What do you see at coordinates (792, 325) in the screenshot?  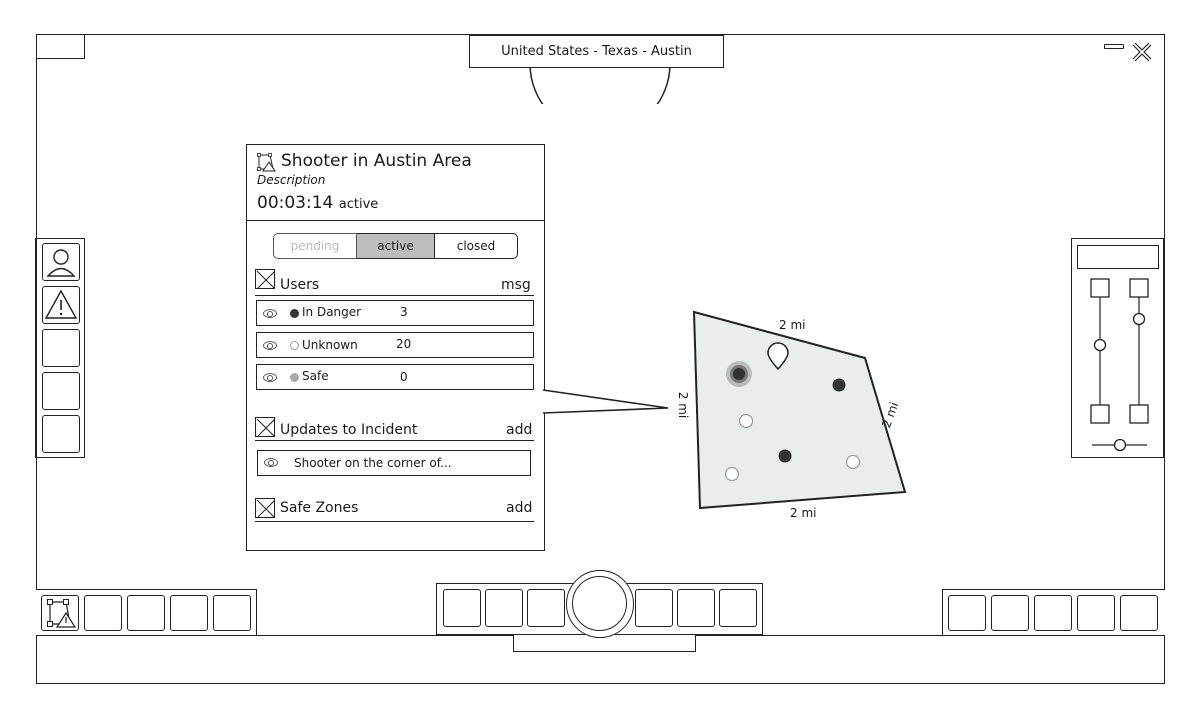 I see `edge-label-top: 2 mi` at bounding box center [792, 325].